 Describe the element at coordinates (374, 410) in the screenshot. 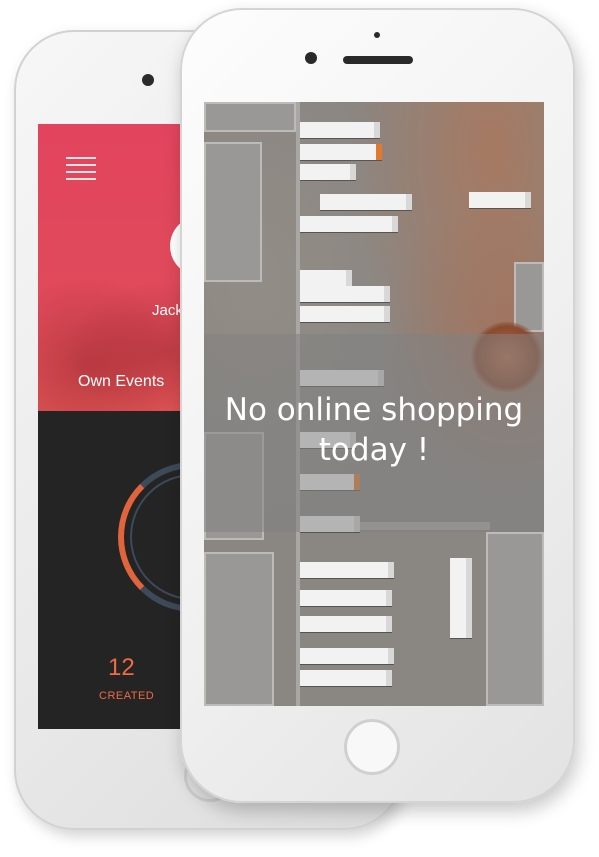

I see `headline-line-1: No online shopping` at that location.